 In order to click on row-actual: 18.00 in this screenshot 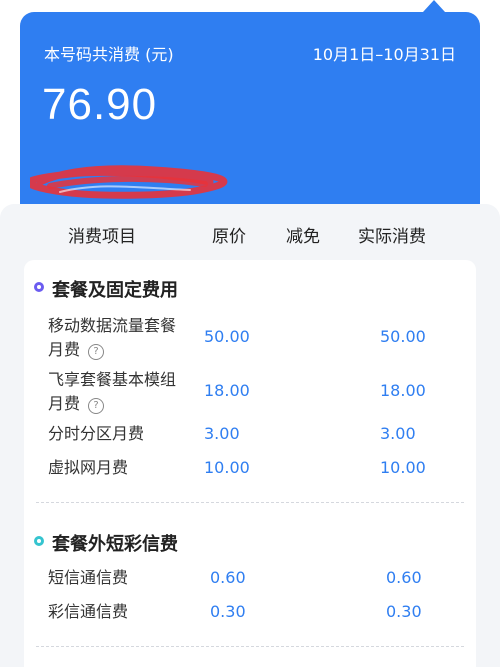, I will do `click(403, 390)`.